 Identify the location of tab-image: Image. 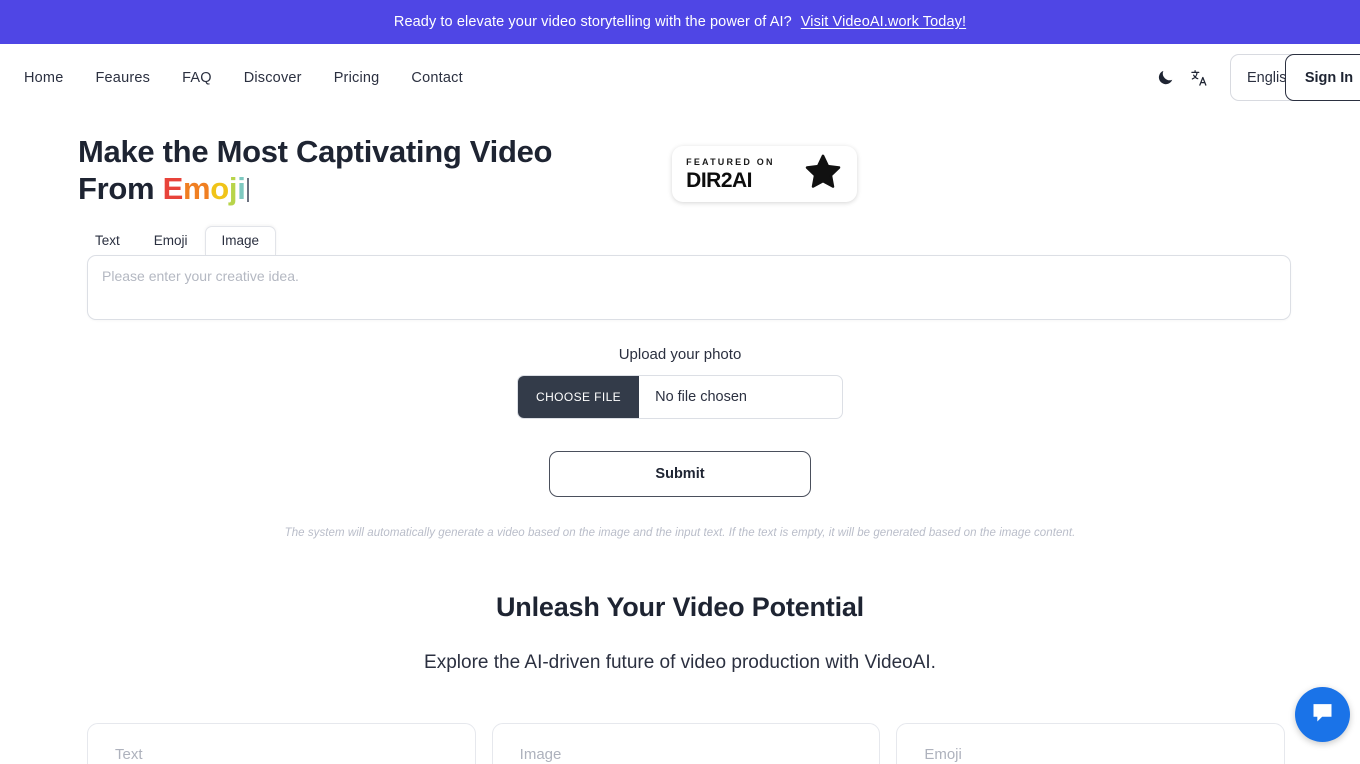
(240, 240).